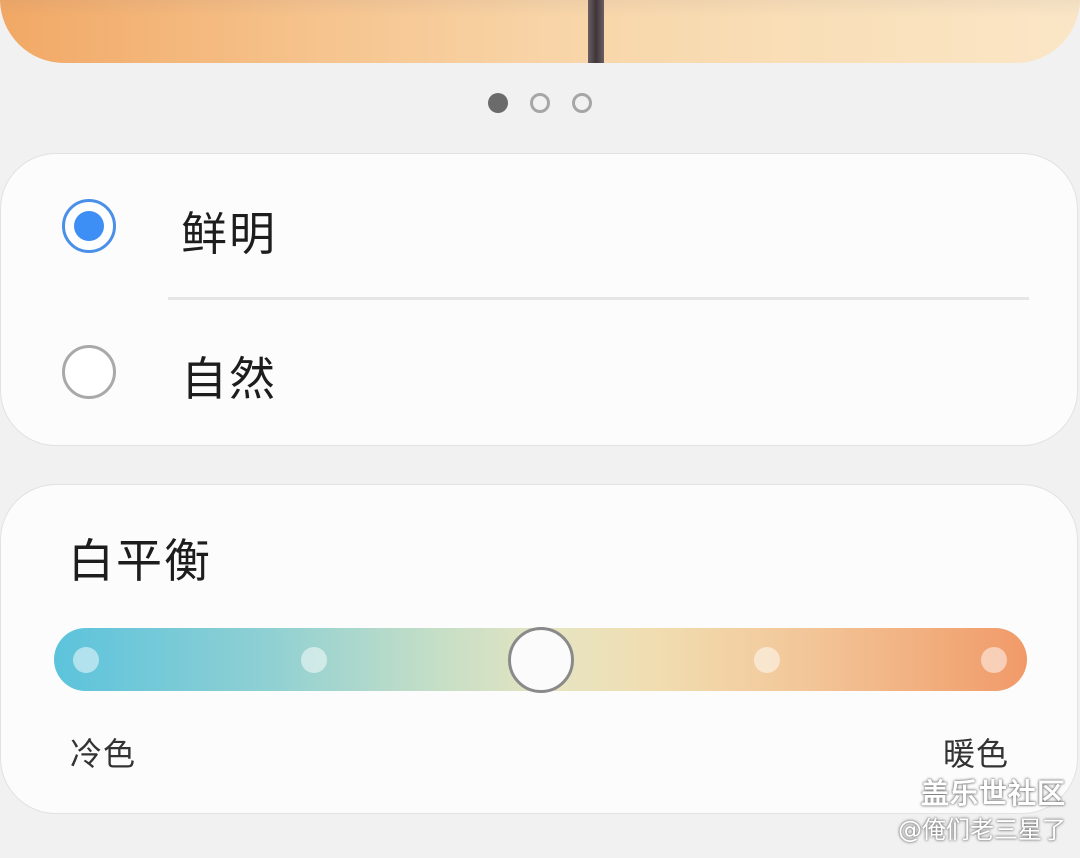  Describe the element at coordinates (976, 754) in the screenshot. I see `warm-label: 暖色` at that location.